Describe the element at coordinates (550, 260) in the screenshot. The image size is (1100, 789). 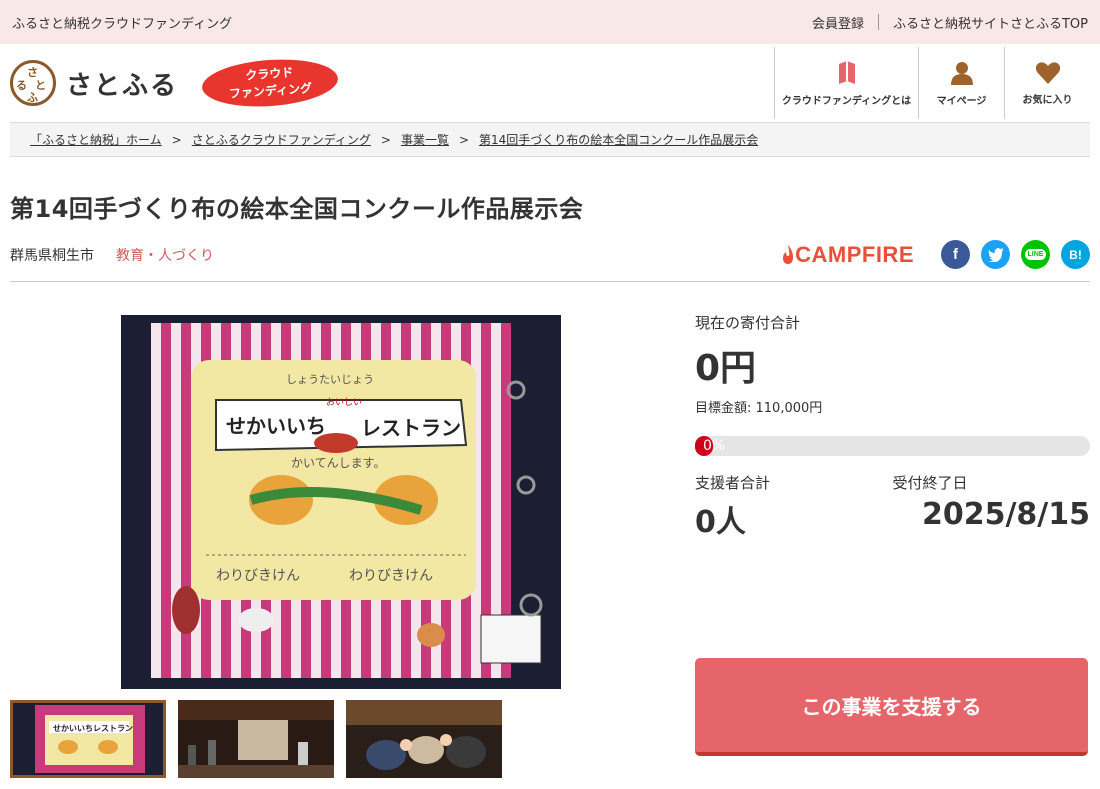
I see `project-meta: 群馬県桐生市 教育・人づくり CAMPFIRE f LINE B!` at that location.